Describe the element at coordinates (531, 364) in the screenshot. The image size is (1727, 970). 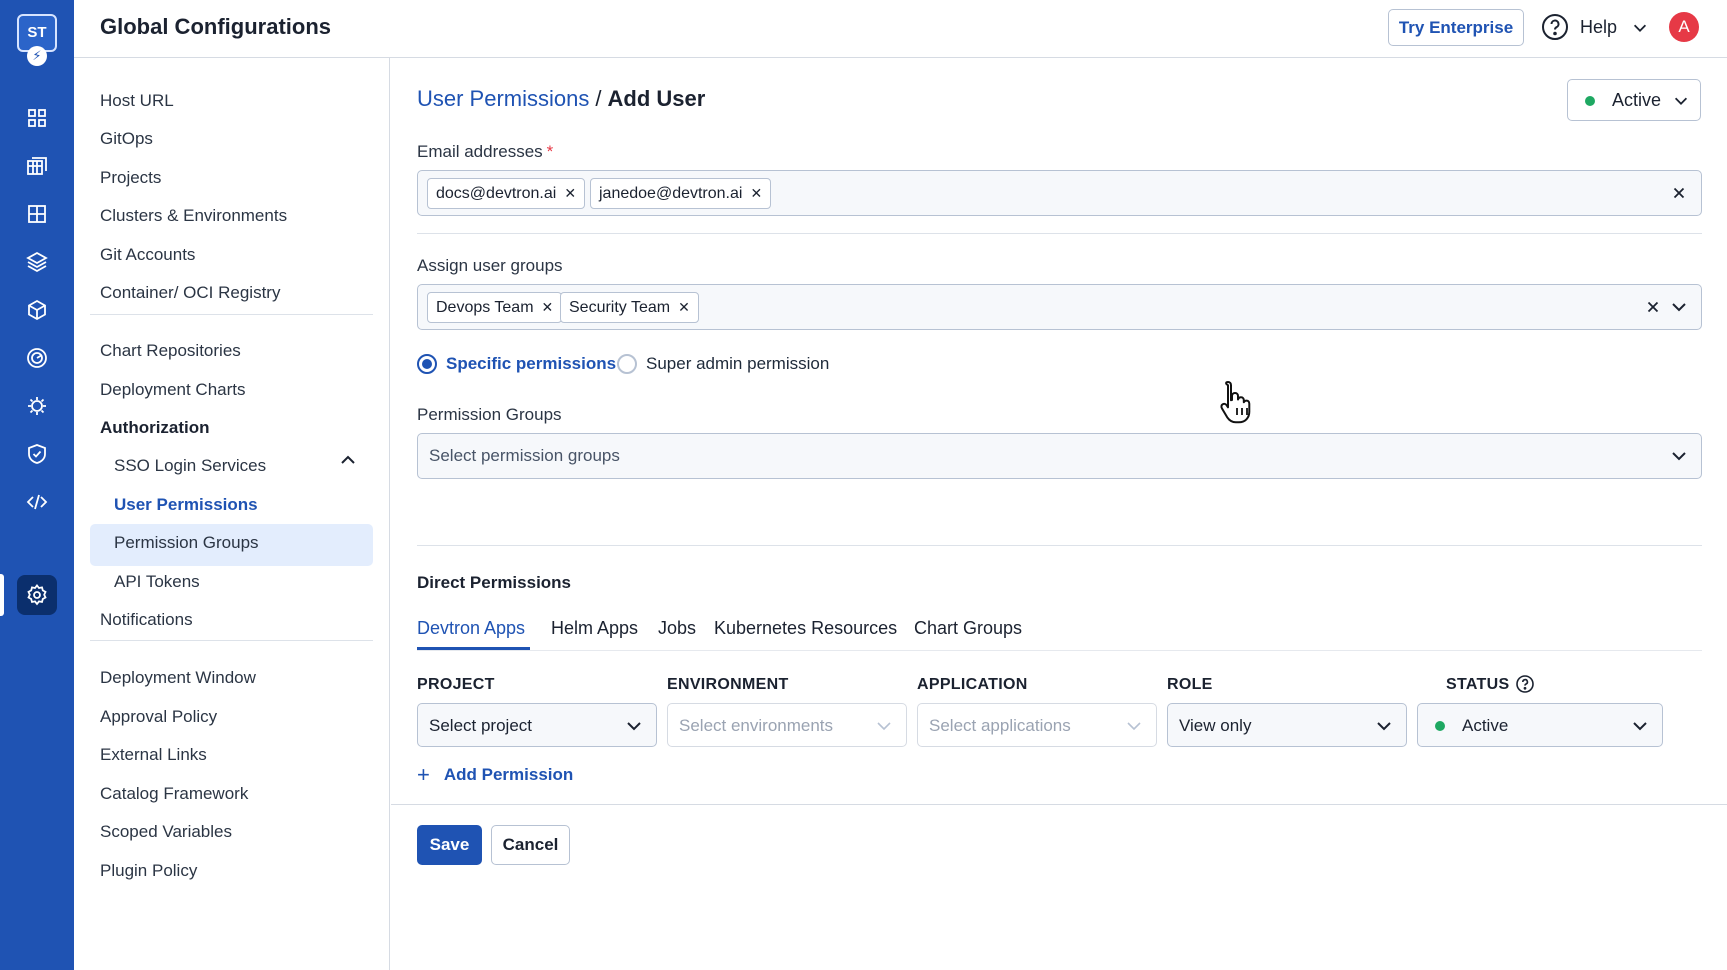
I see `radio-specific-permissions-label: Specific permissions` at that location.